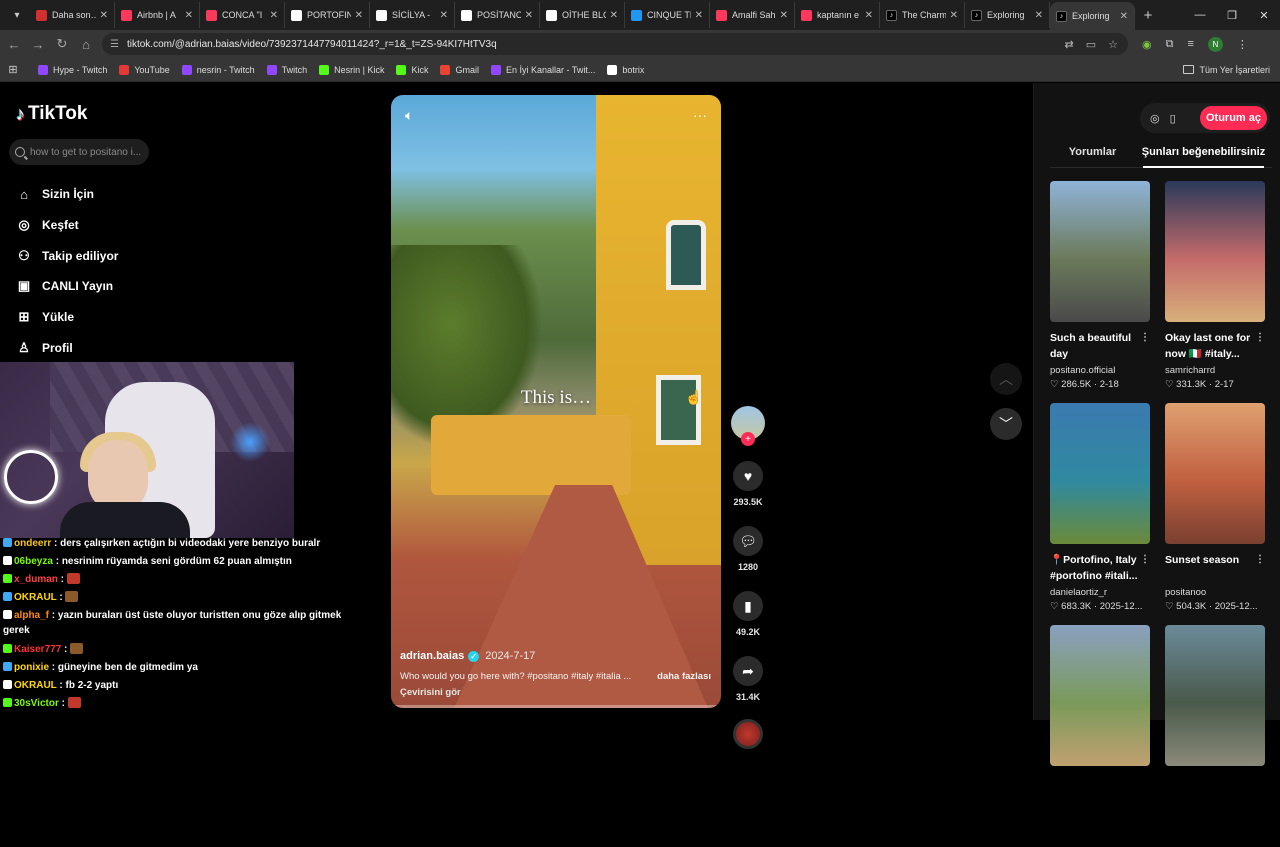 The height and width of the screenshot is (847, 1280). I want to click on bookmark-item: nesrin - Twitch, so click(218, 69).